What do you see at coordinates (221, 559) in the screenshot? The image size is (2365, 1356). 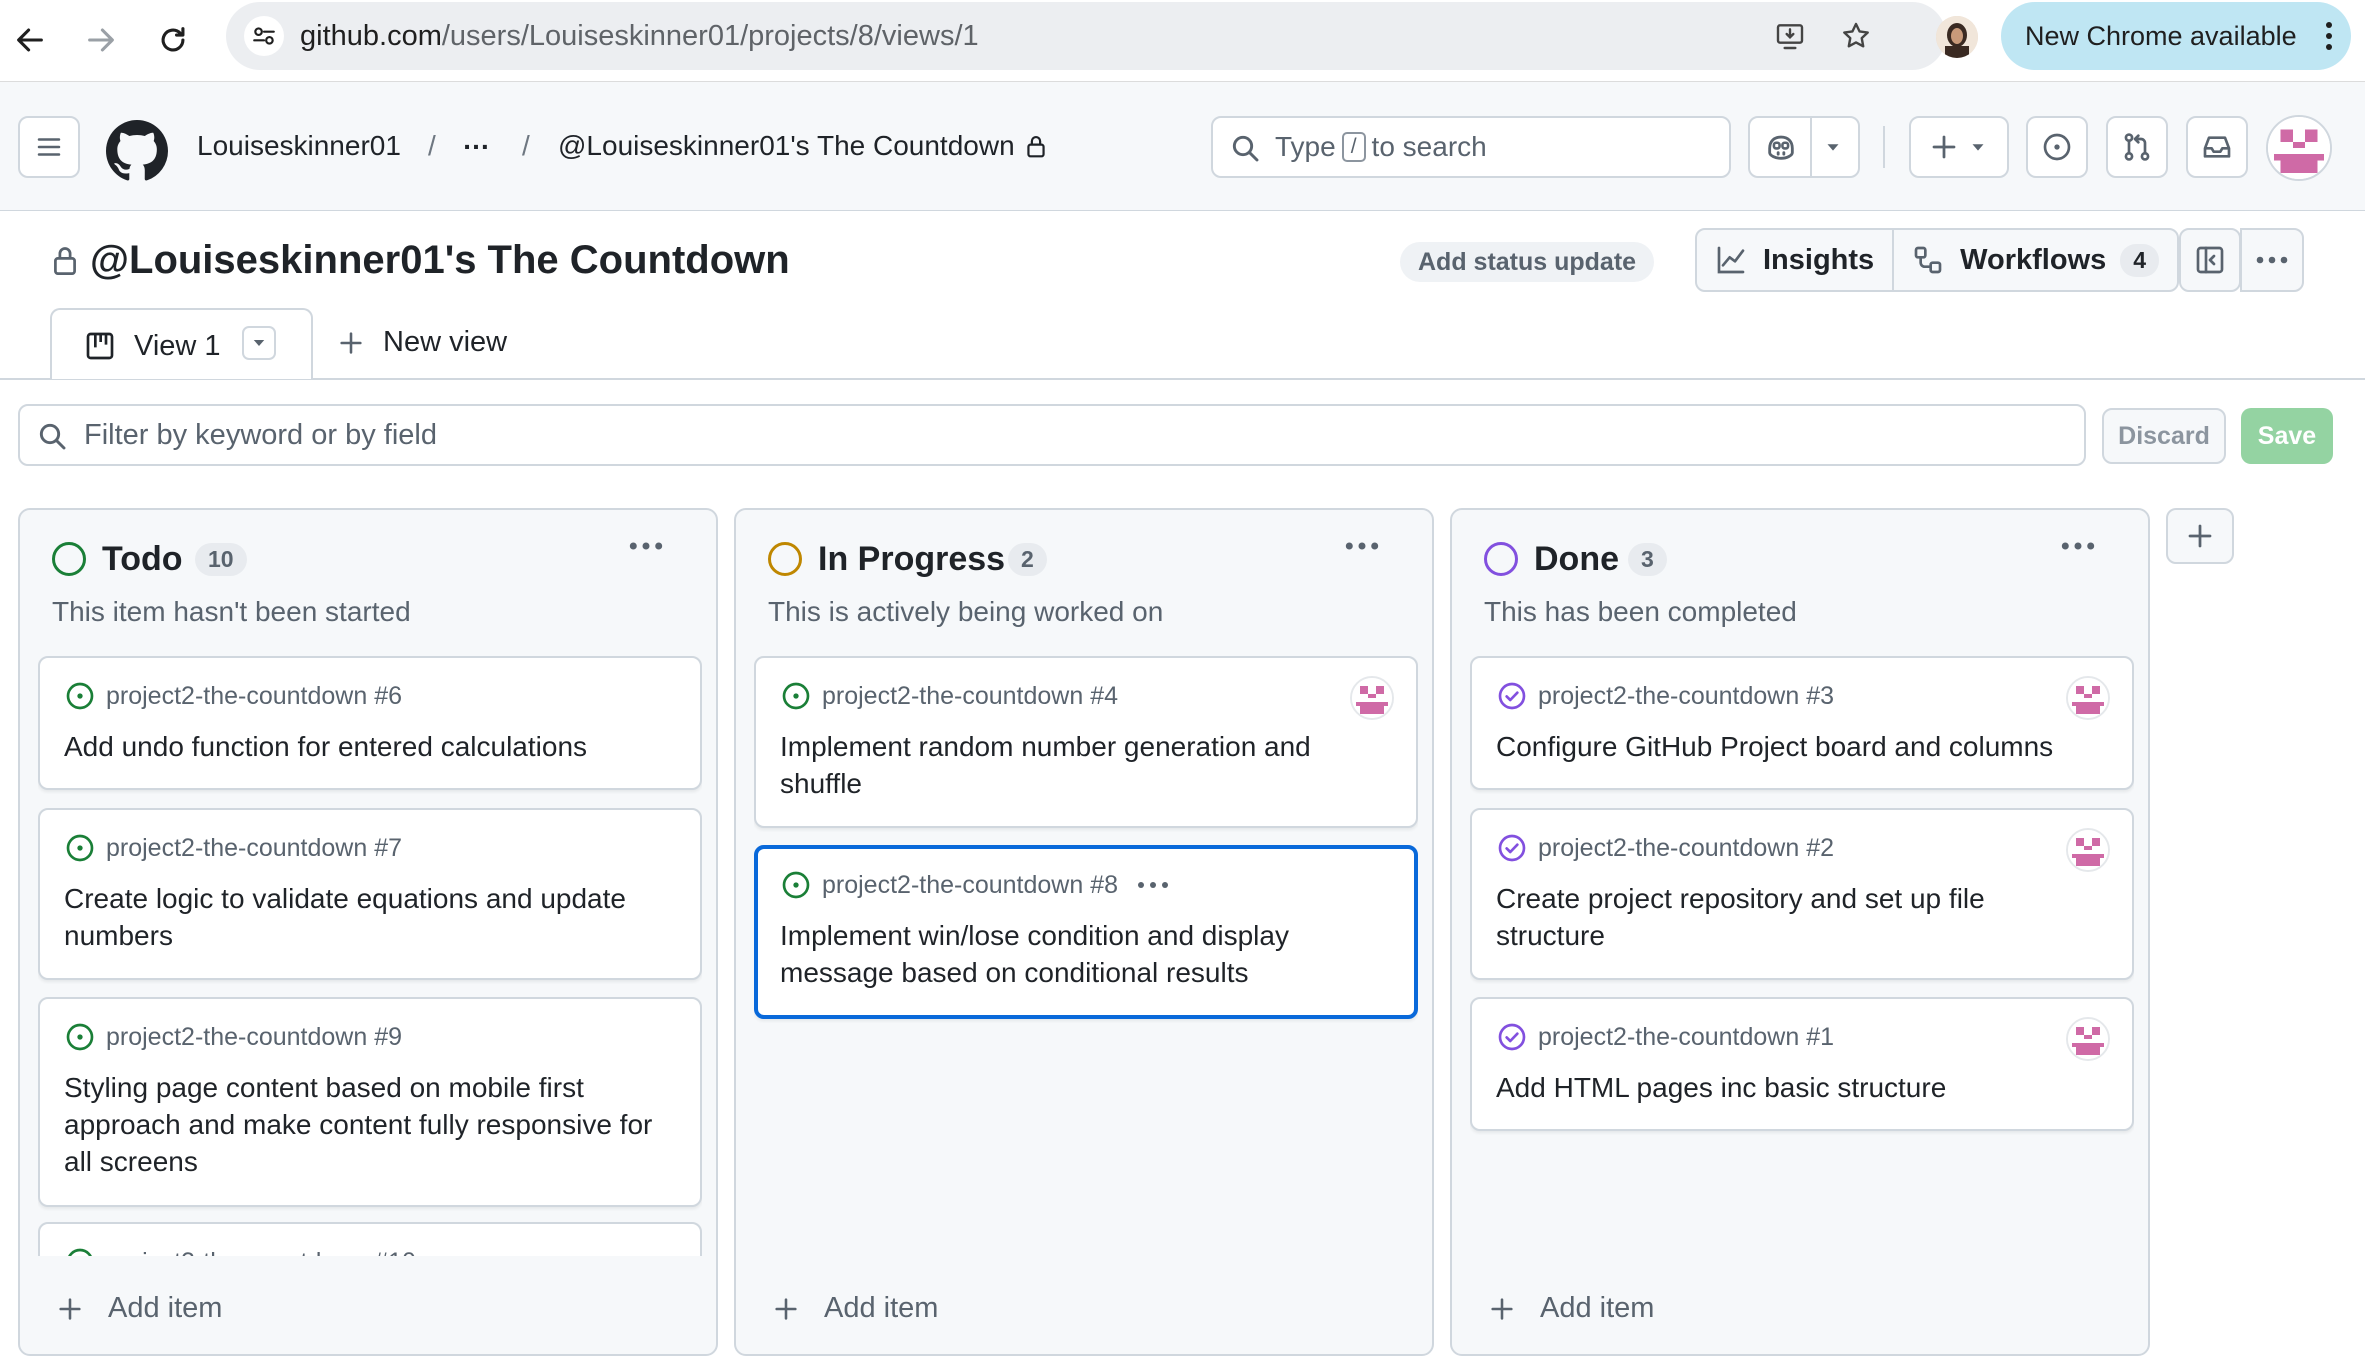 I see `column-count-badge: 10` at bounding box center [221, 559].